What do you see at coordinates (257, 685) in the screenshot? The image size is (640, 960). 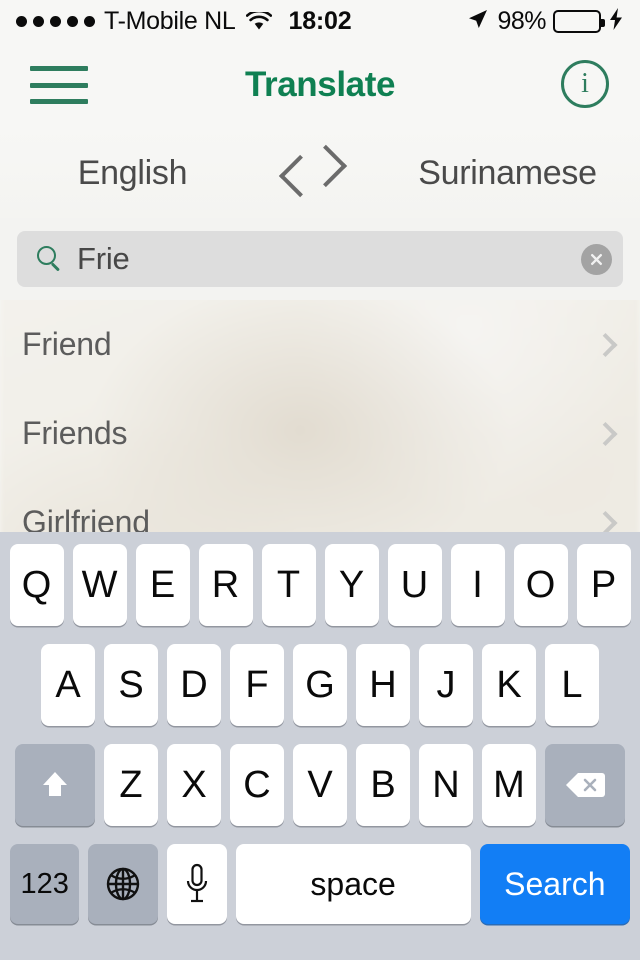 I see `key-f: F` at bounding box center [257, 685].